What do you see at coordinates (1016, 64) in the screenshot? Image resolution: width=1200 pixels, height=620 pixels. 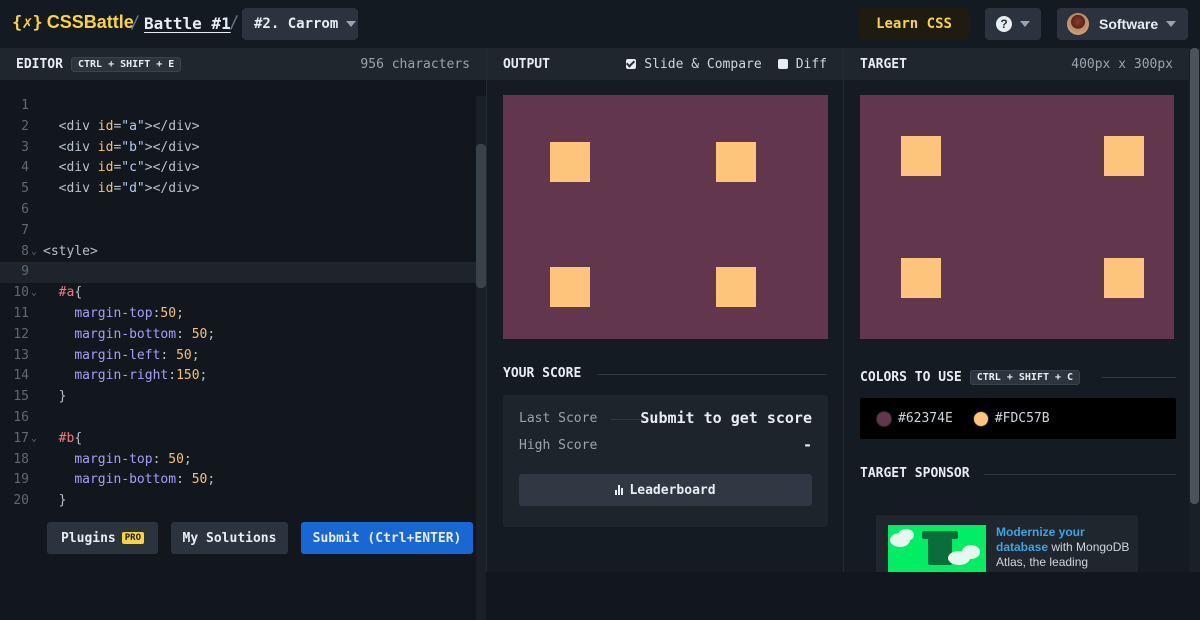 I see `target-header: TARGET 400px x 300px` at bounding box center [1016, 64].